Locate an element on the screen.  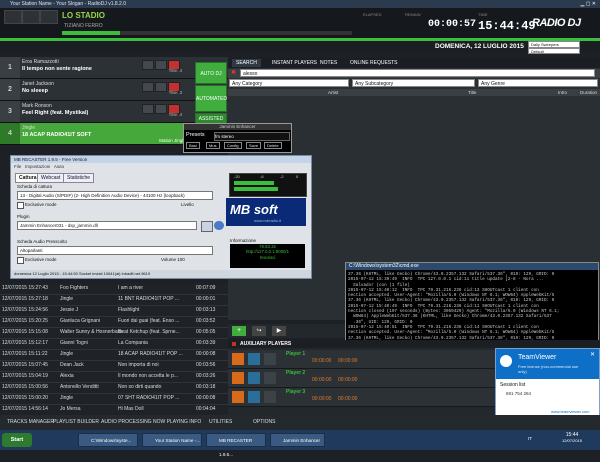
history-artist: Jingle is located at coordinates (67, 354).